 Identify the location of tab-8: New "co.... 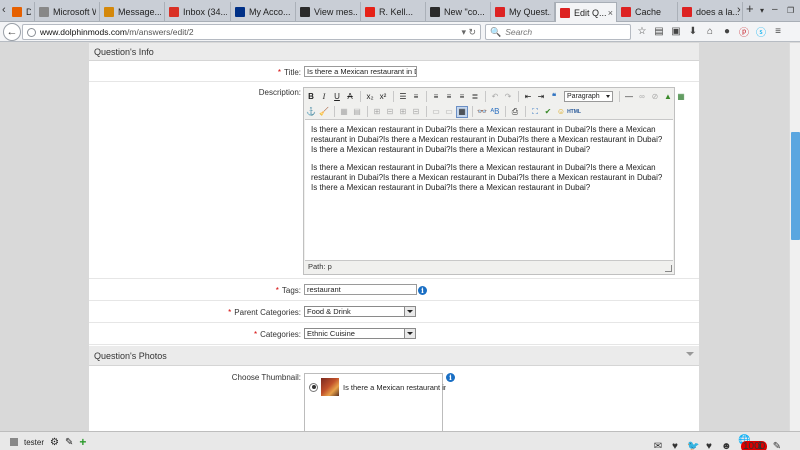
(458, 12).